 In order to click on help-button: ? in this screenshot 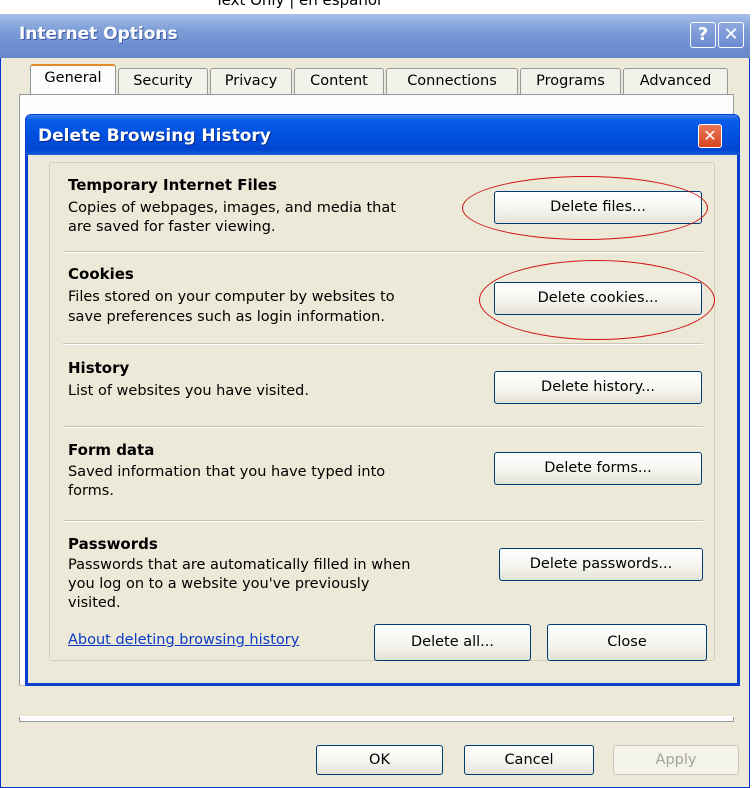, I will do `click(703, 35)`.